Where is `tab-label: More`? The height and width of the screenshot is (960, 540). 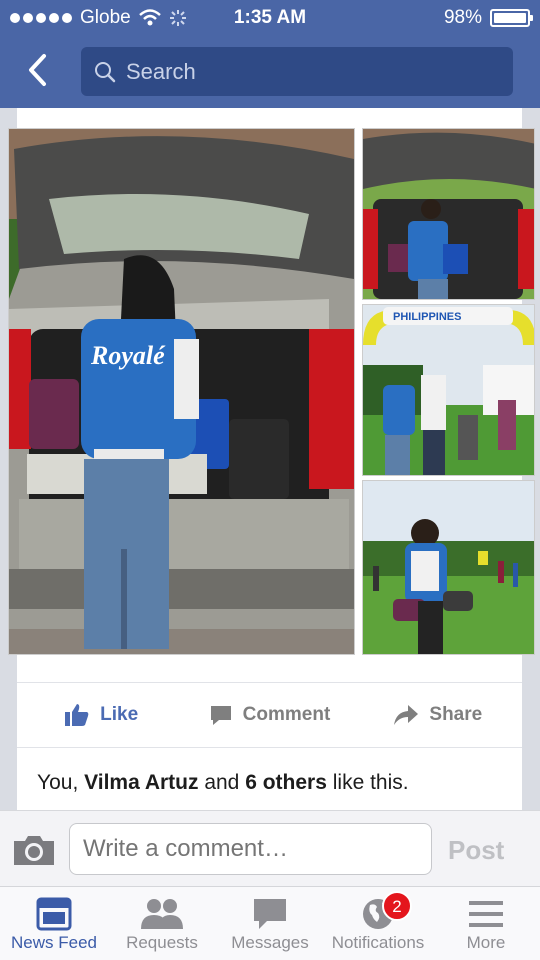 tab-label: More is located at coordinates (486, 942).